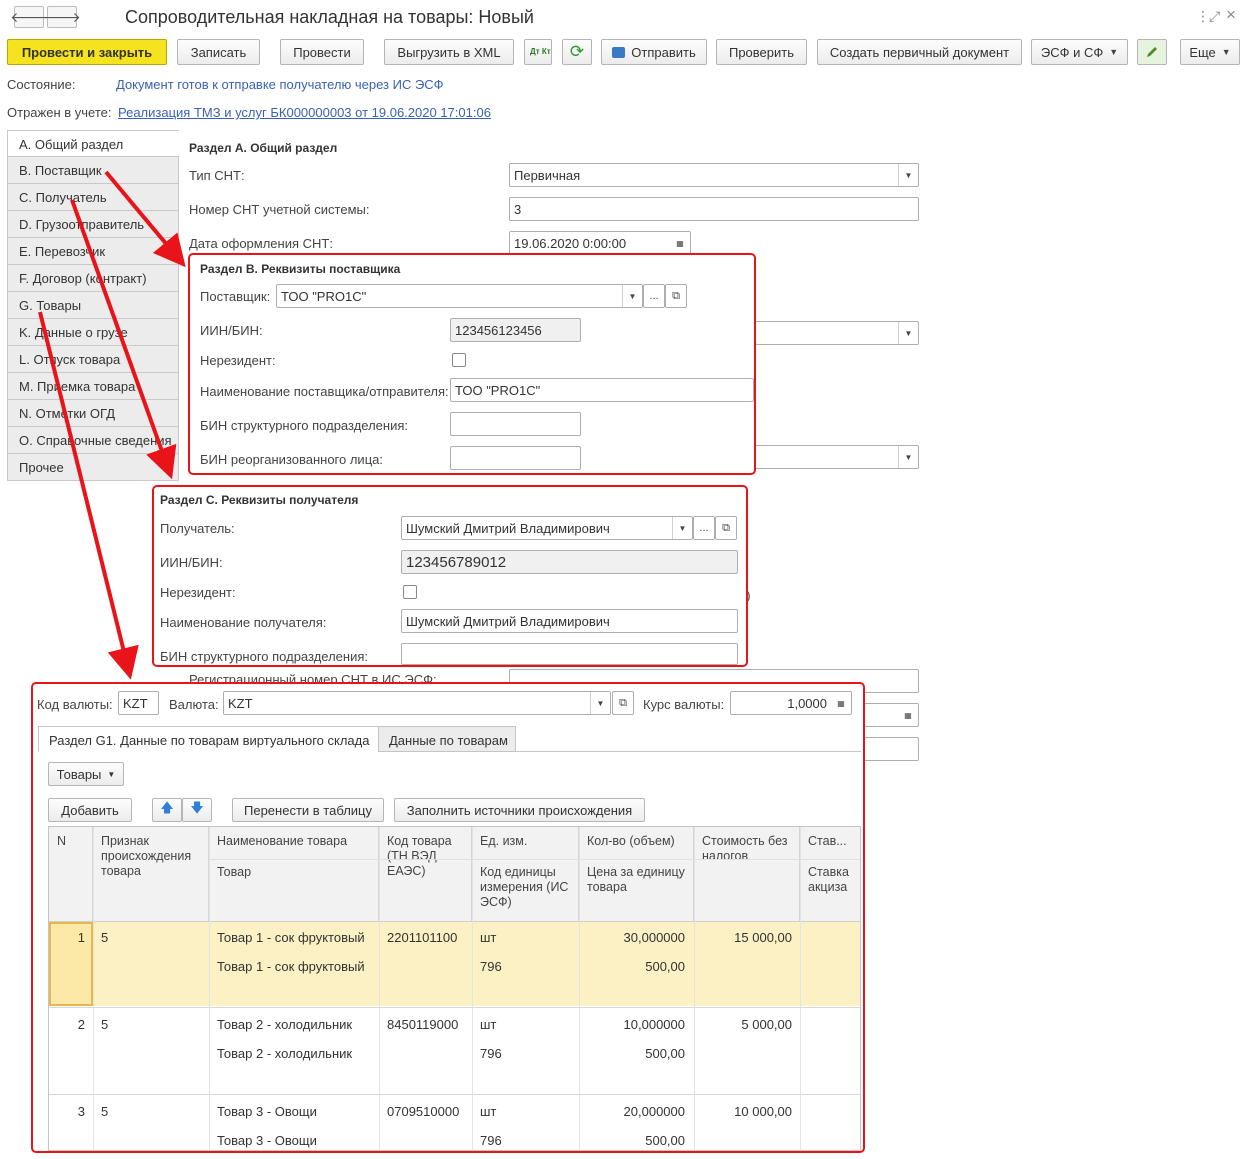 Image resolution: width=1244 pixels, height=1159 pixels. What do you see at coordinates (324, 391) in the screenshot?
I see `supplier-name-label: Наименование поставщика/отправителя:` at bounding box center [324, 391].